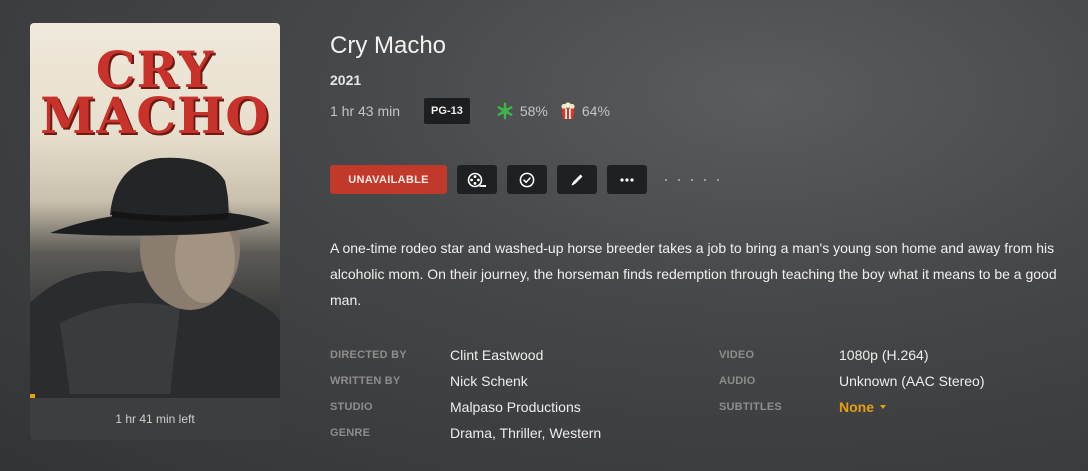  I want to click on video-label: VIDEO, so click(737, 355).